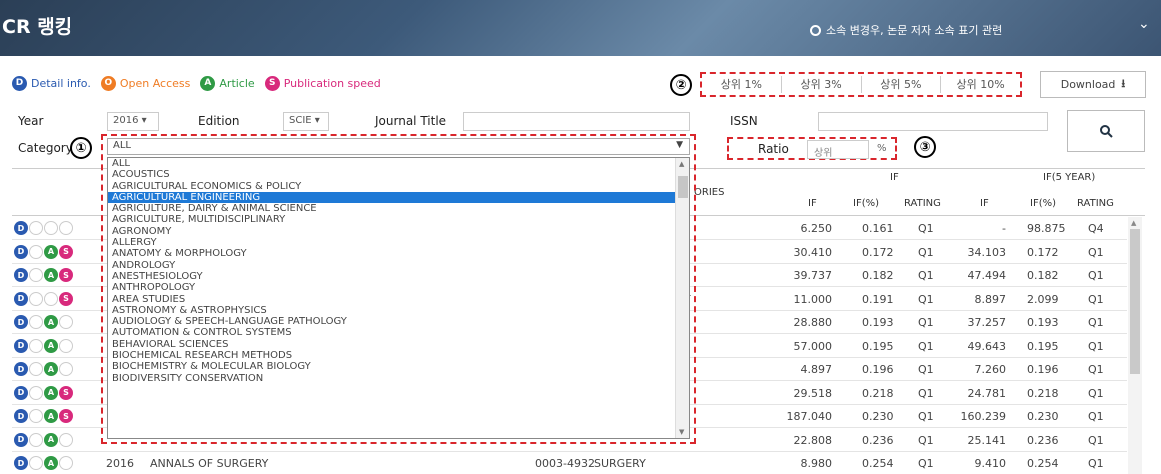 The height and width of the screenshot is (474, 1161). Describe the element at coordinates (922, 203) in the screenshot. I see `col-rating: RATING` at that location.